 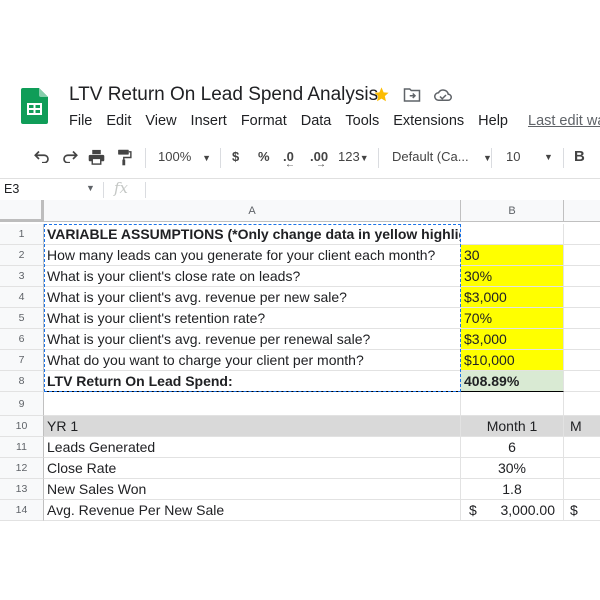 I want to click on menu-data: Data, so click(x=316, y=121).